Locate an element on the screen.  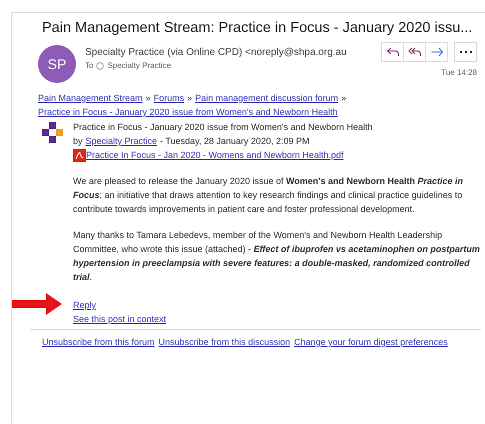
forward-button is located at coordinates (436, 52).